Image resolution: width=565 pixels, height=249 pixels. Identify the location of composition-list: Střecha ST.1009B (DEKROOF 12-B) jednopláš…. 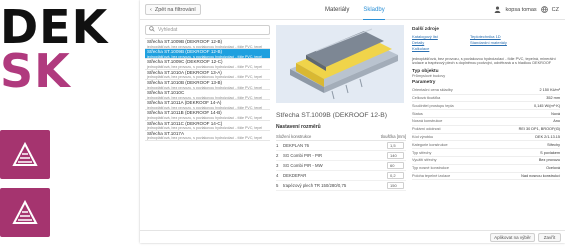
(207, 89).